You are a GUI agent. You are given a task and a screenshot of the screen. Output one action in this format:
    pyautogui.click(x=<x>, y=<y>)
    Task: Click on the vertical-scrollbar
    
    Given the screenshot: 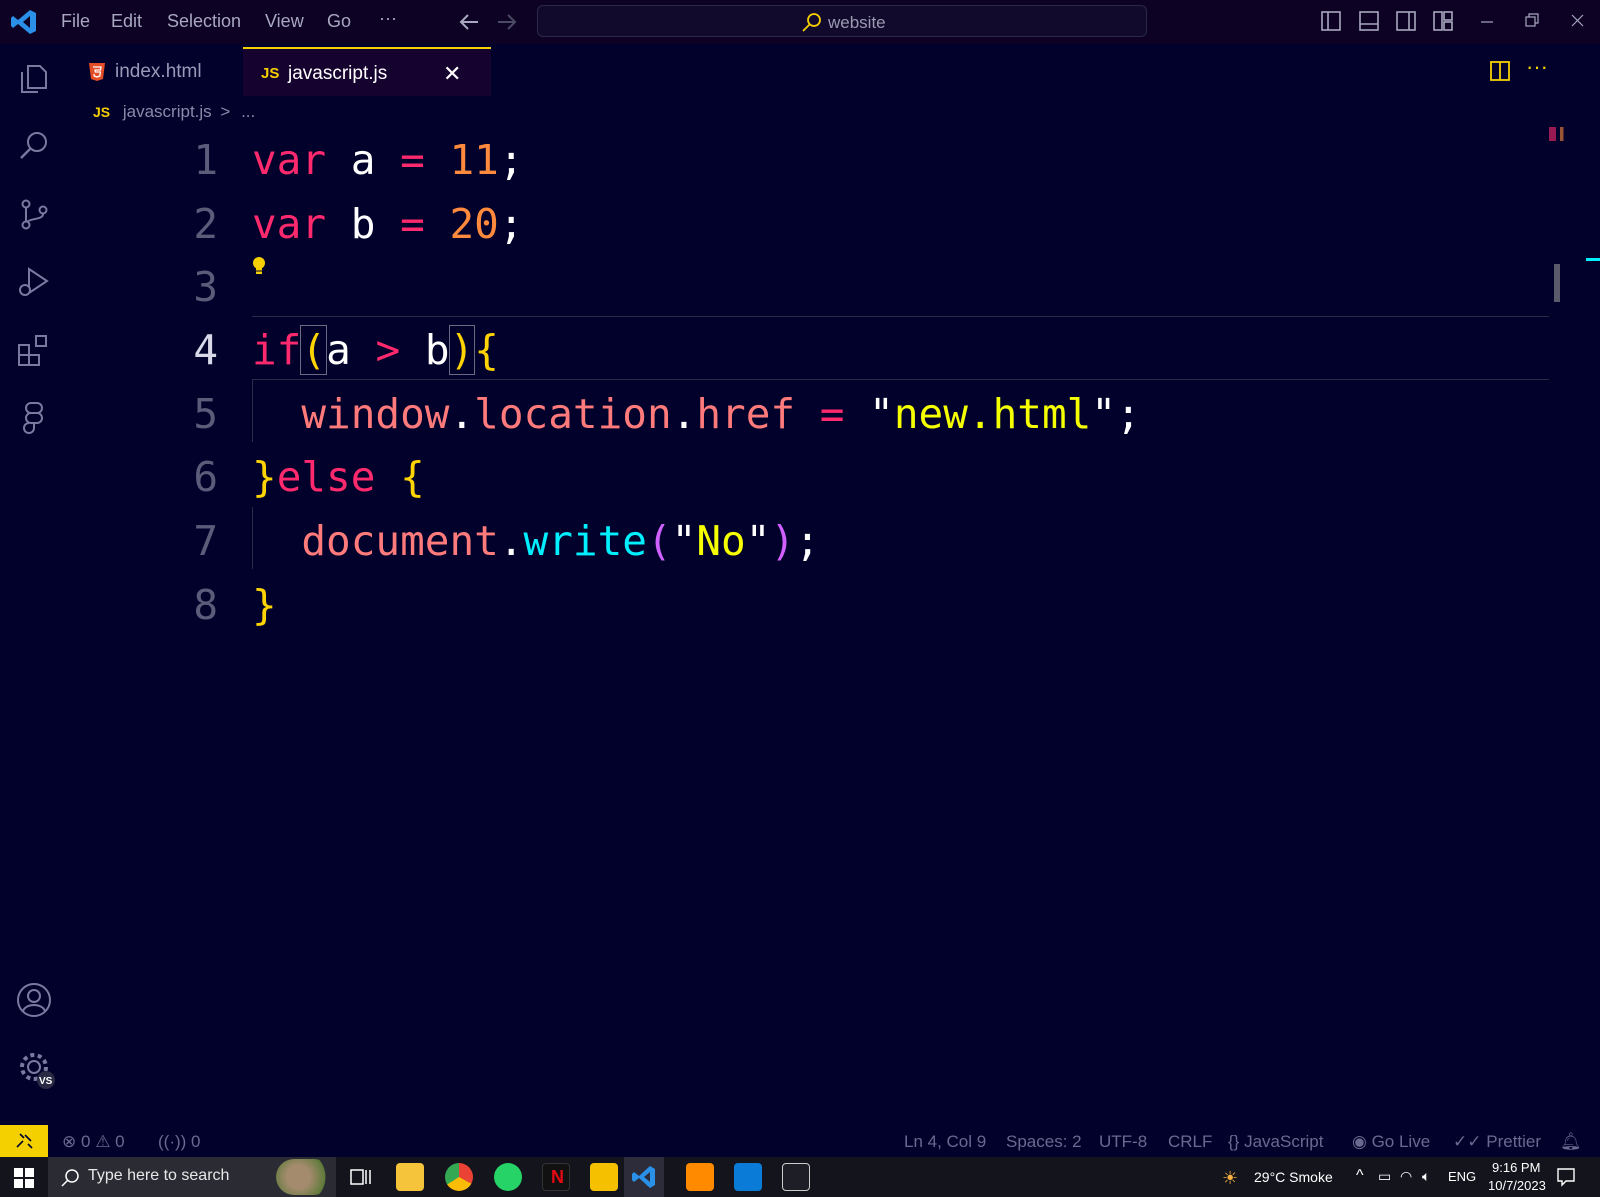 What is the action you would take?
    pyautogui.click(x=1557, y=283)
    